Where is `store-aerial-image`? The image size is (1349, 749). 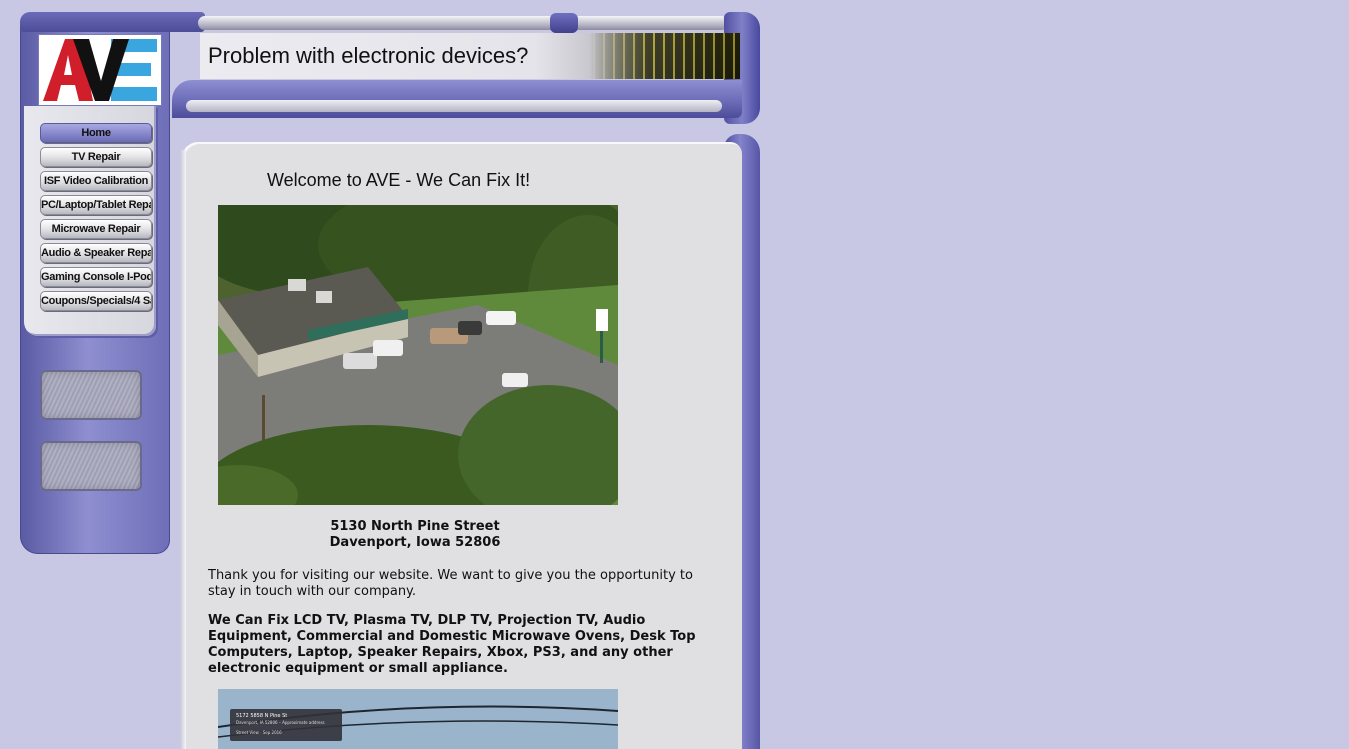
store-aerial-image is located at coordinates (418, 355).